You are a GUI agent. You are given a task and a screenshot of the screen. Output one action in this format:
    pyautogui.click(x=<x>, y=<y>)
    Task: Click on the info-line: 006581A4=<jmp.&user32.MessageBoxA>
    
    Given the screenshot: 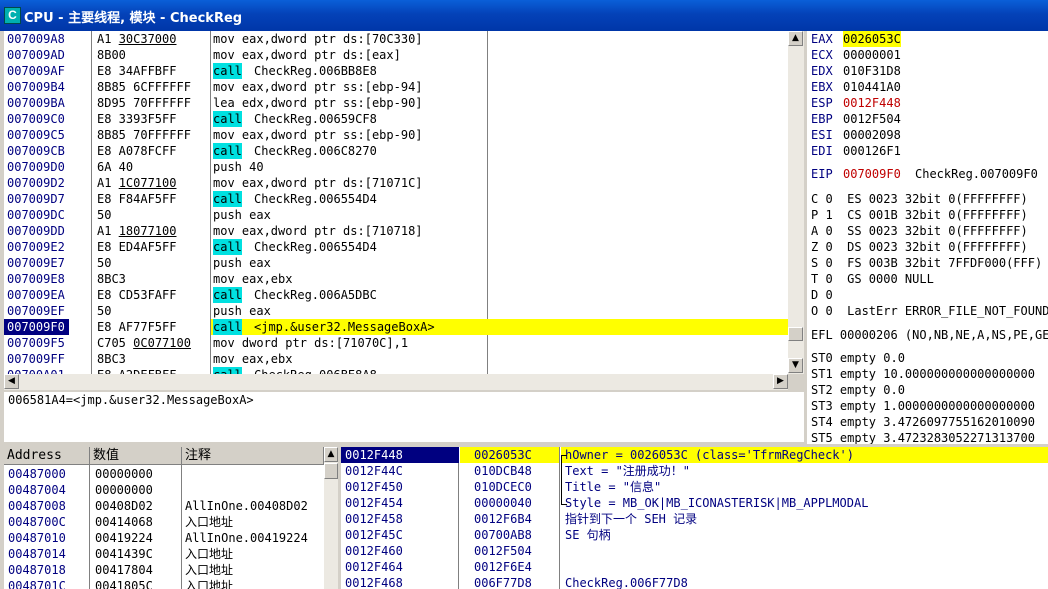 What is the action you would take?
    pyautogui.click(x=131, y=400)
    